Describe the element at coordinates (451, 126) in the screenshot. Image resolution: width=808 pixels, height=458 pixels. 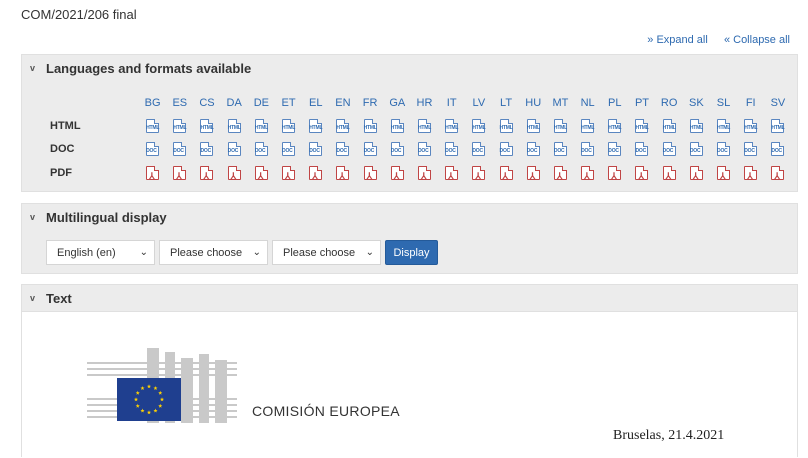
I see `html-link-it: HTML` at that location.